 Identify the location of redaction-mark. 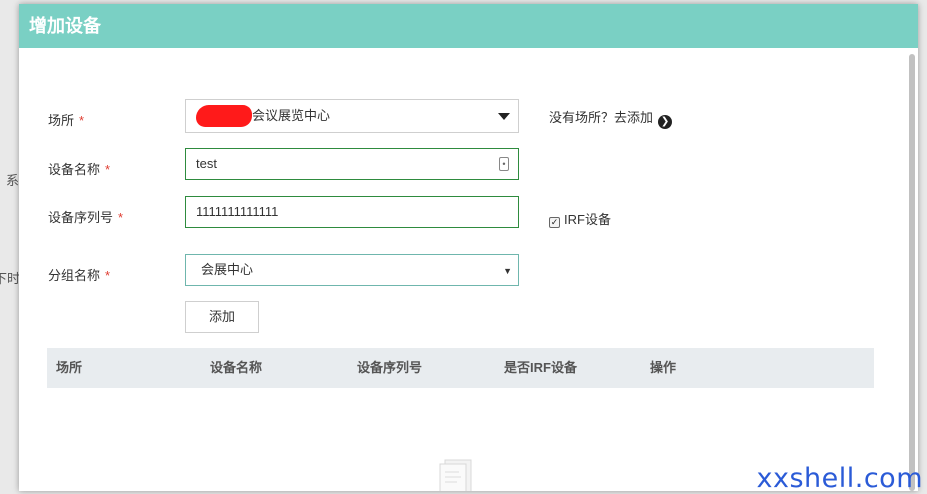
(224, 116).